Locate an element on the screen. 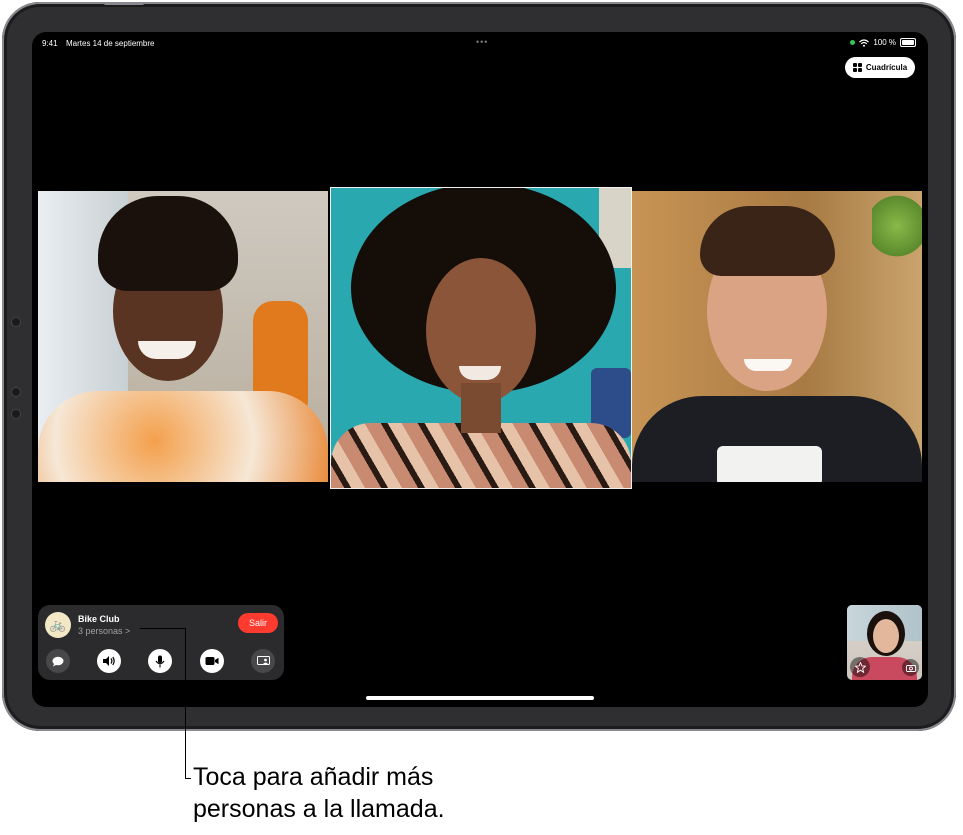  microphone-icon is located at coordinates (160, 661).